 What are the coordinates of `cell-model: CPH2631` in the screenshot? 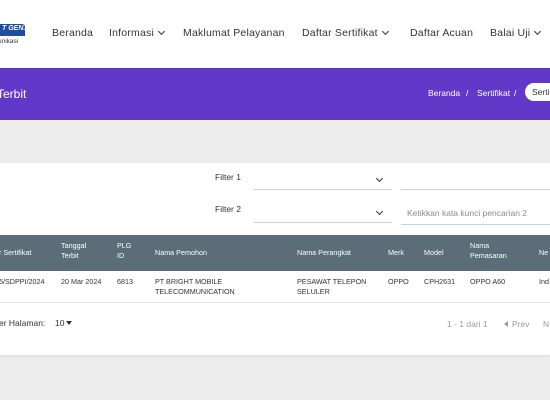 It's located at (440, 281).